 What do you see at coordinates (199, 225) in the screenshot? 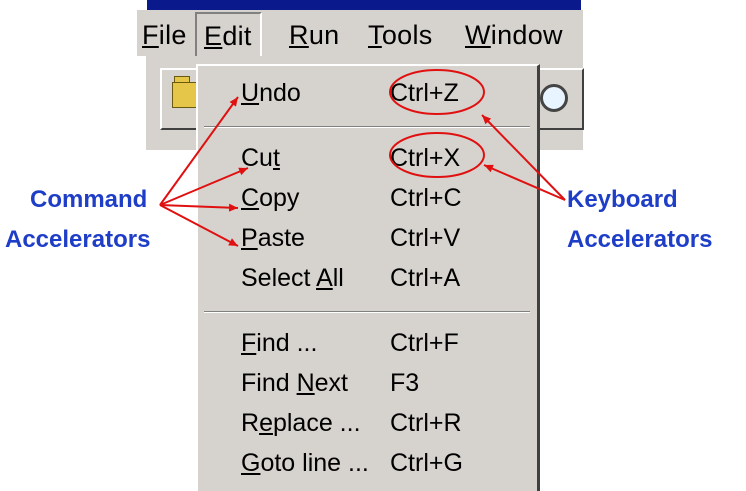
I see `arrow-to-paste-mnemonic` at bounding box center [199, 225].